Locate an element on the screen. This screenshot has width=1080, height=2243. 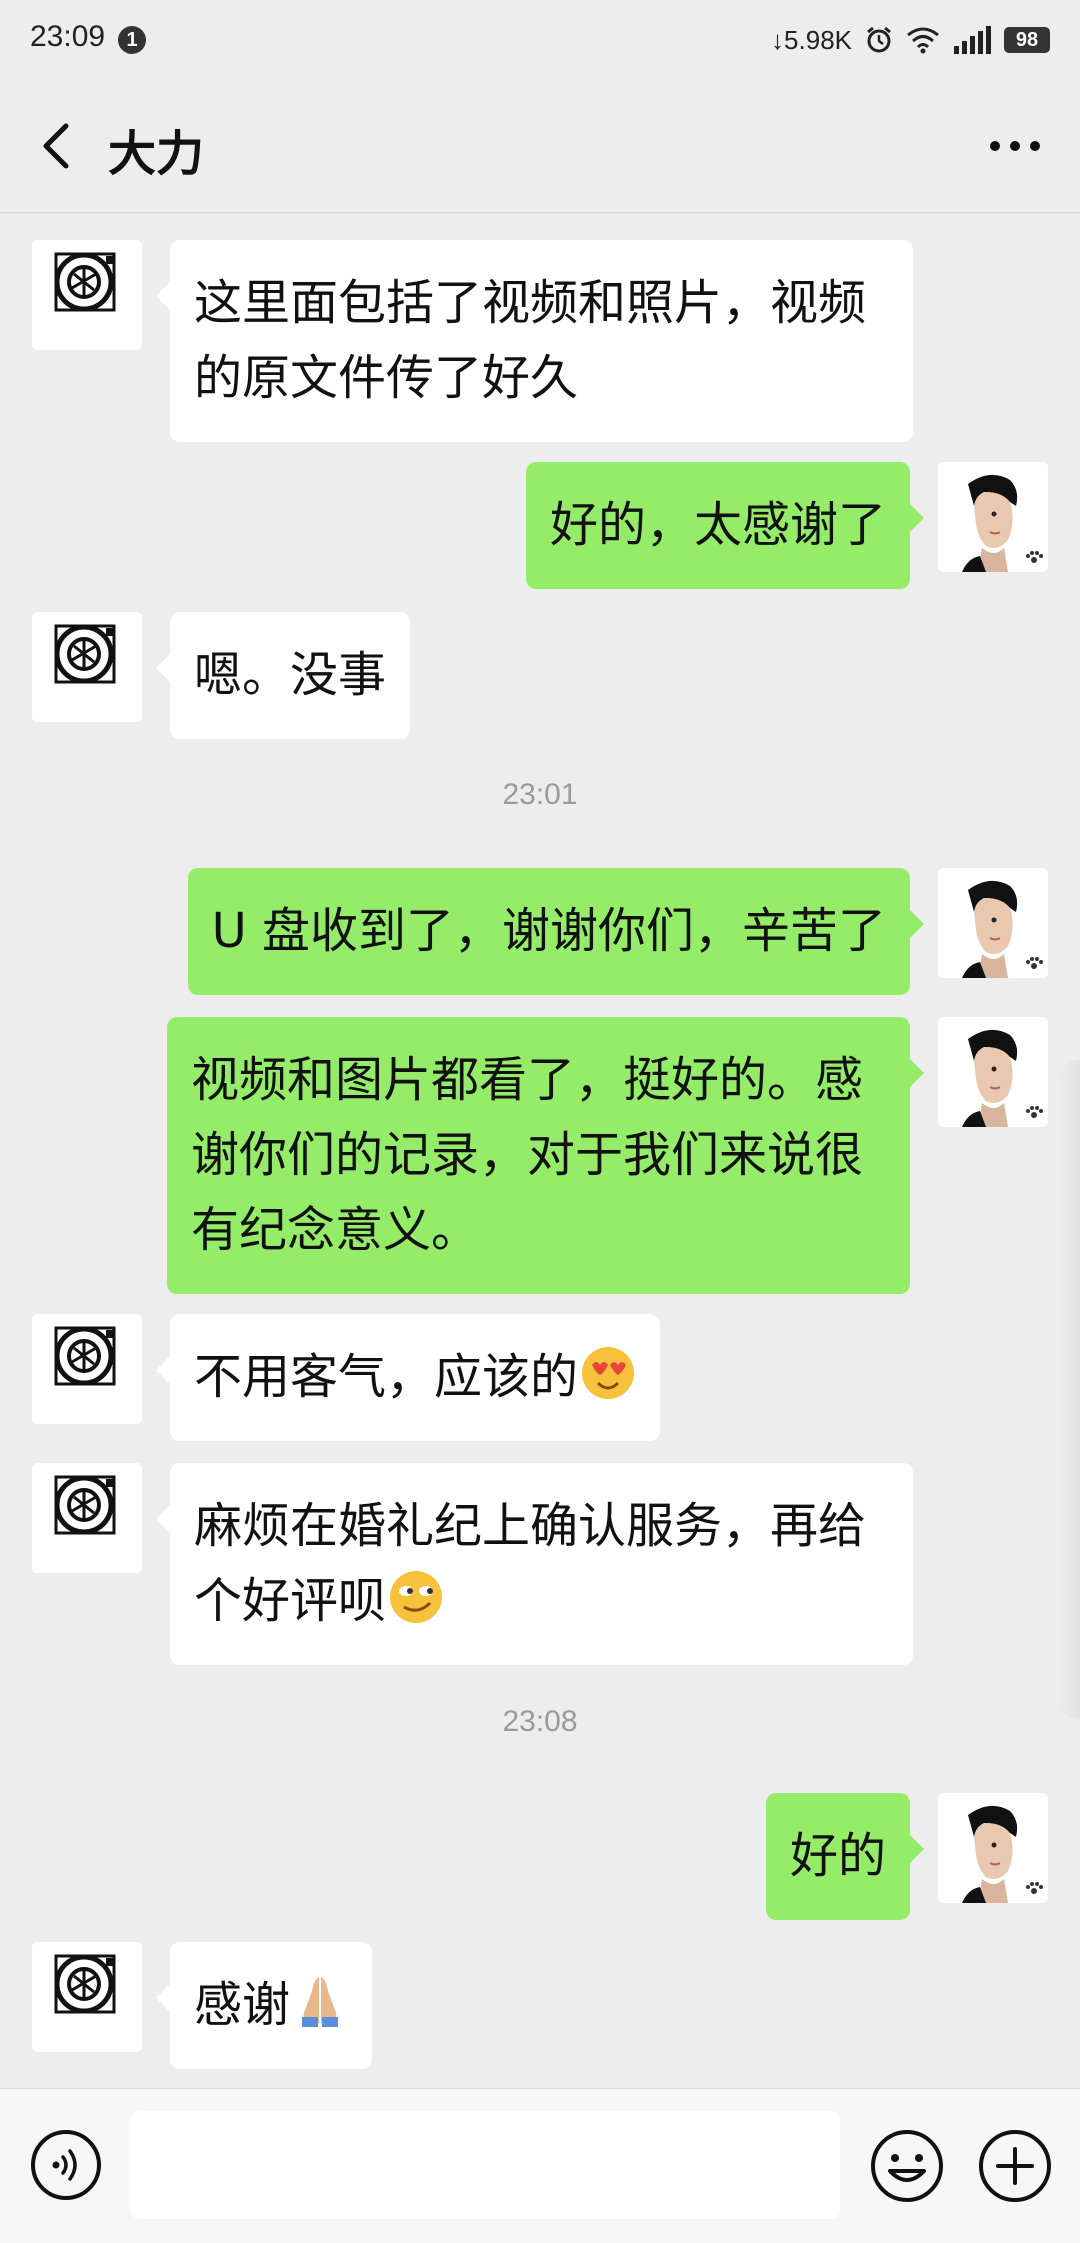
status-bar: 23:09 1 ↓5.98K 98 is located at coordinates (540, 40).